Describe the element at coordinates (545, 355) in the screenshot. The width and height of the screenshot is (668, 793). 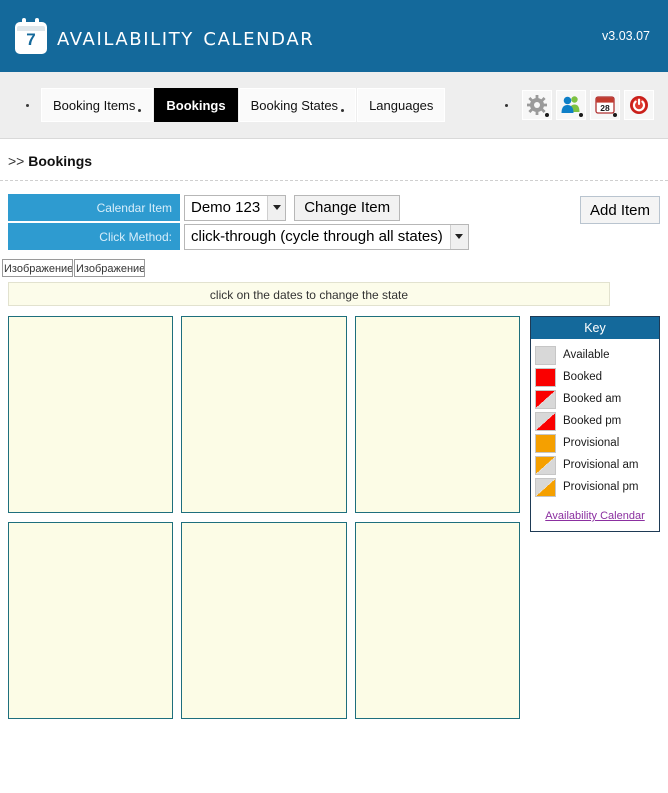
I see `swatch-available-icon` at that location.